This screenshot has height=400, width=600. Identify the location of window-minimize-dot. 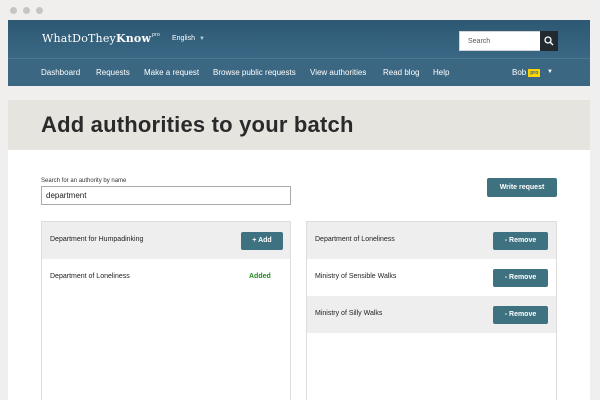
(26, 10).